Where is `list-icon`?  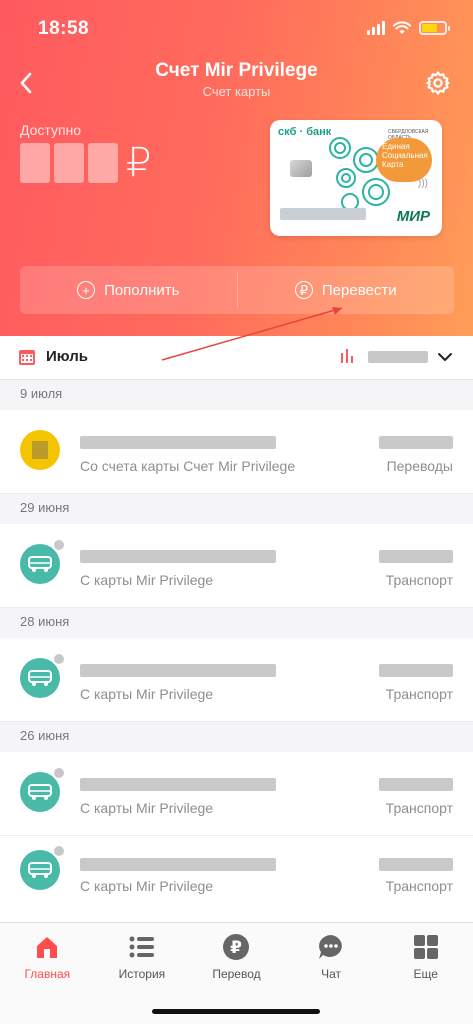 list-icon is located at coordinates (141, 947).